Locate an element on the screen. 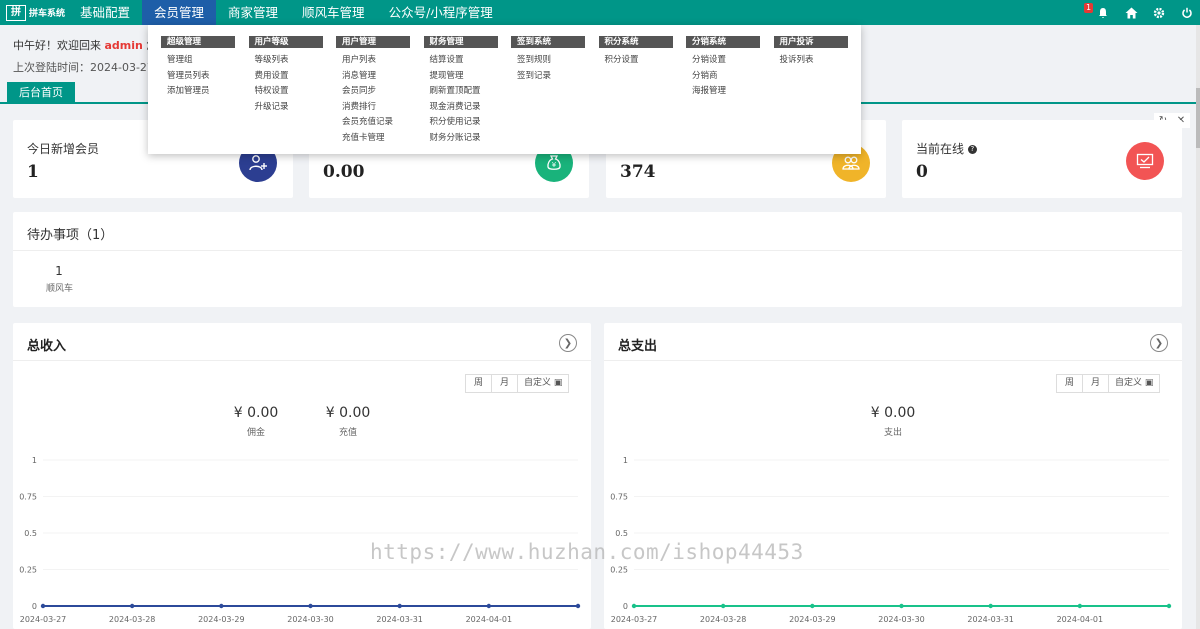 The height and width of the screenshot is (629, 1200). logo-mark: 拼 is located at coordinates (16, 12).